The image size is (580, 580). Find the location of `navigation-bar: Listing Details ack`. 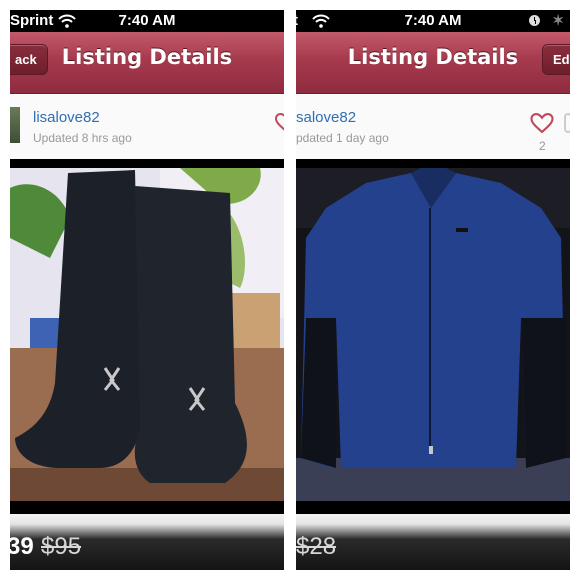

navigation-bar: Listing Details ack is located at coordinates (147, 63).